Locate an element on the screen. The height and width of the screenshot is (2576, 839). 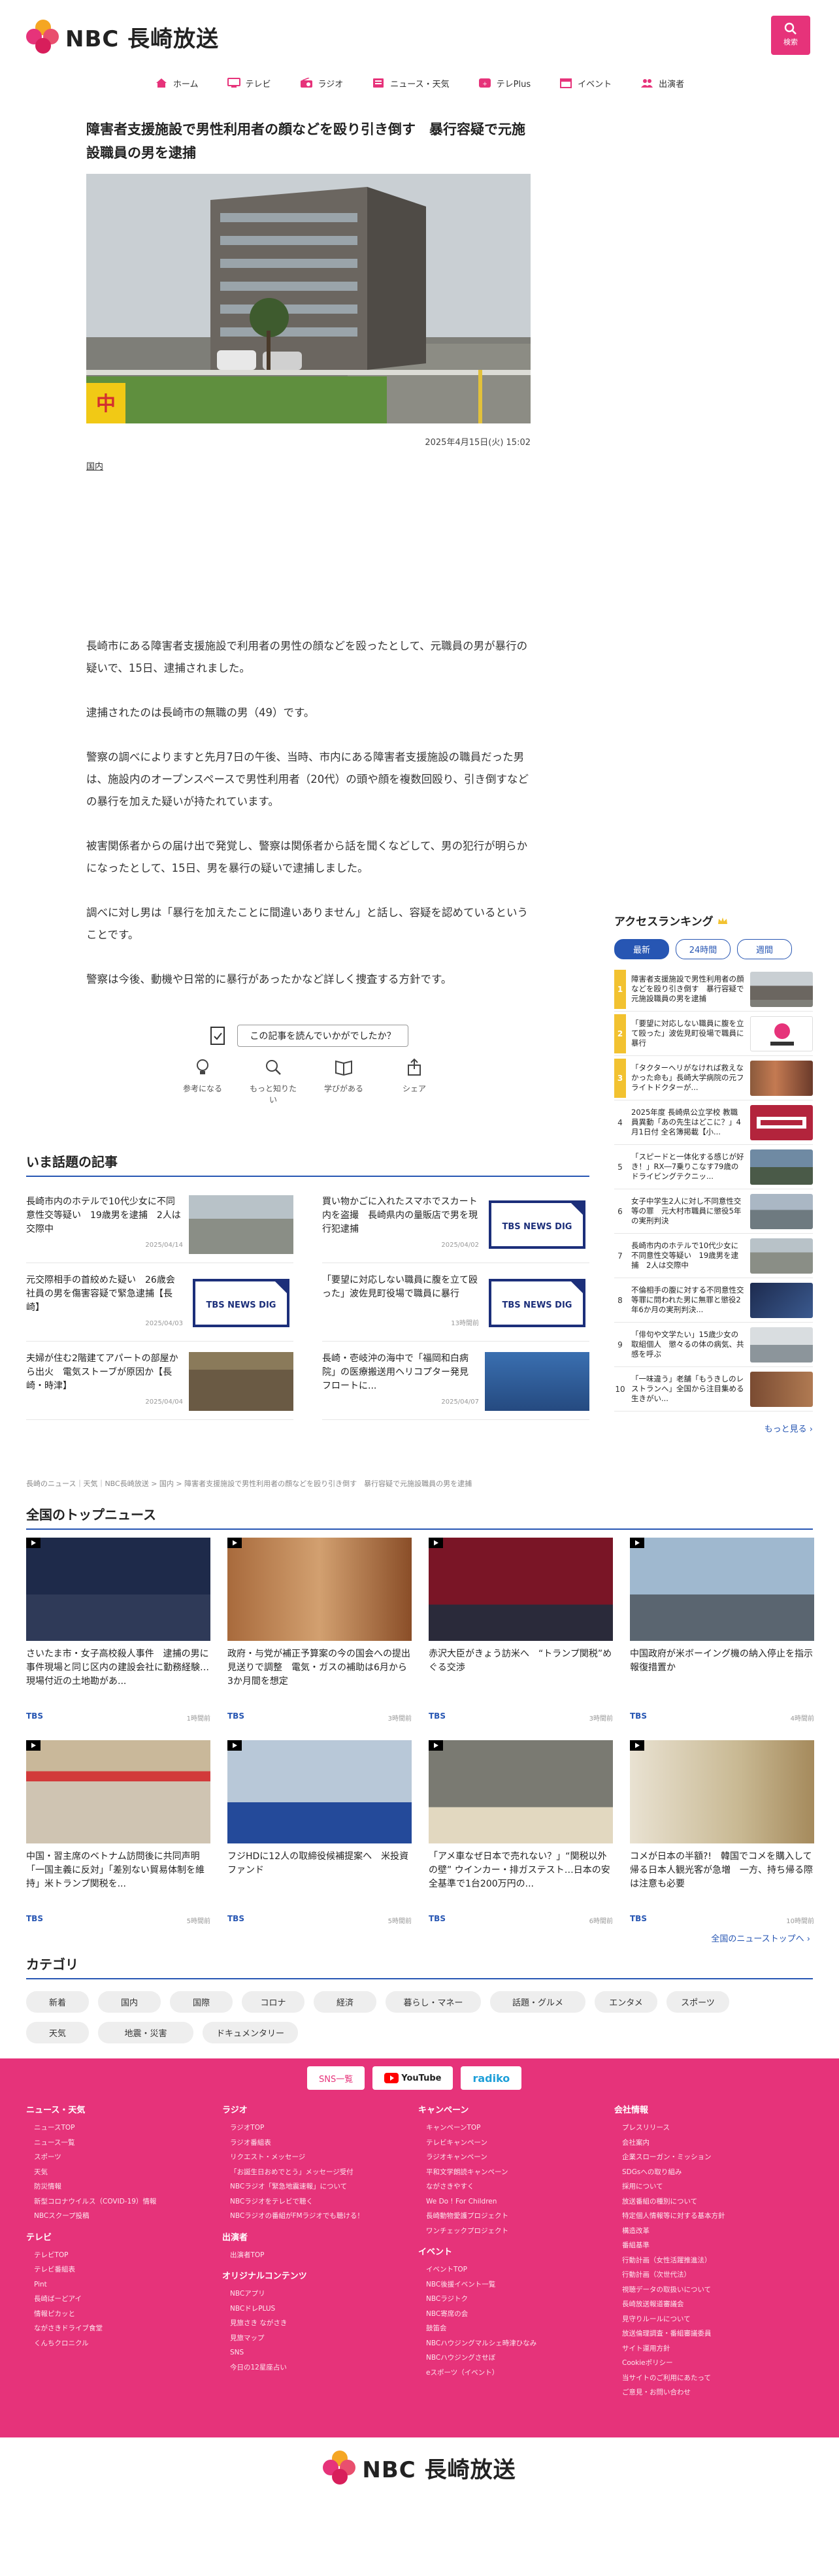
ranking-item: 2 「要望に対応しない職員に腹を立て殴った」波佐見町役場で職員に暴行 is located at coordinates (713, 1034).